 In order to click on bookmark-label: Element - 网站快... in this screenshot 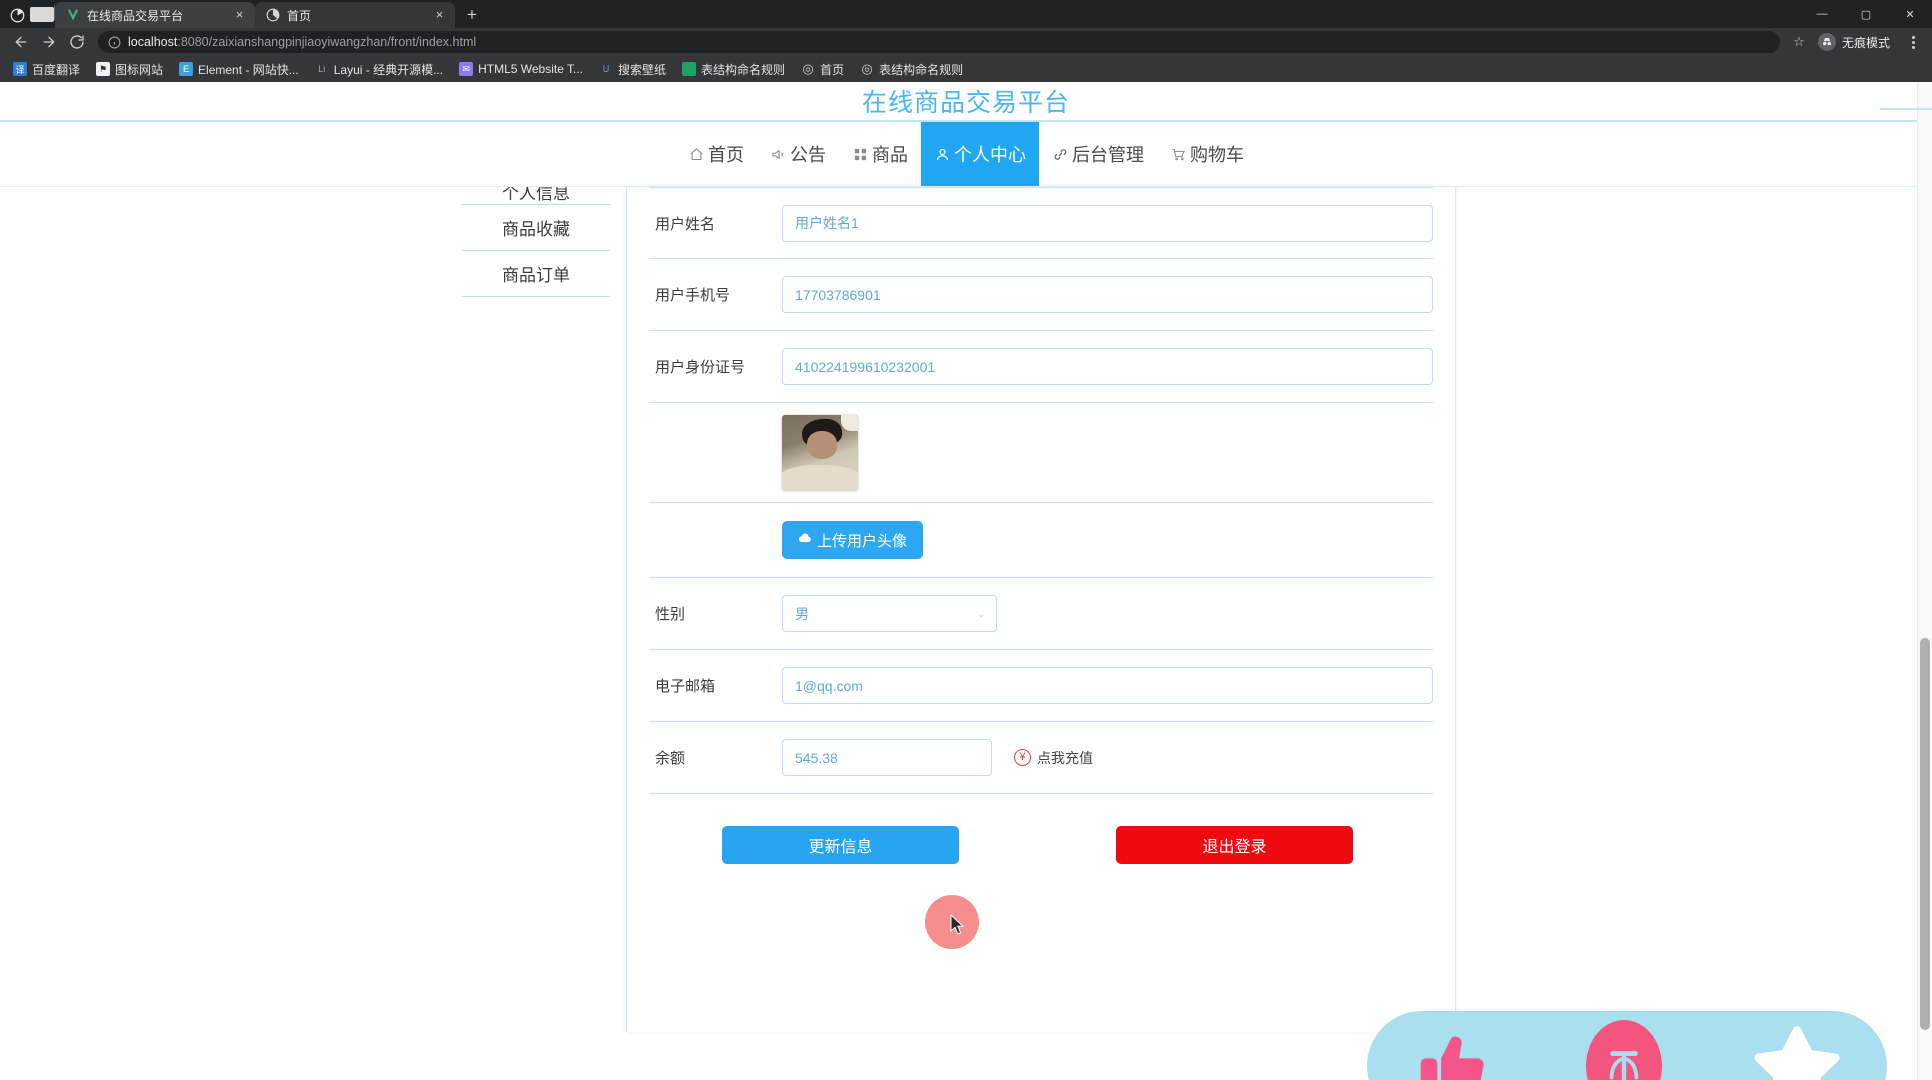, I will do `click(248, 69)`.